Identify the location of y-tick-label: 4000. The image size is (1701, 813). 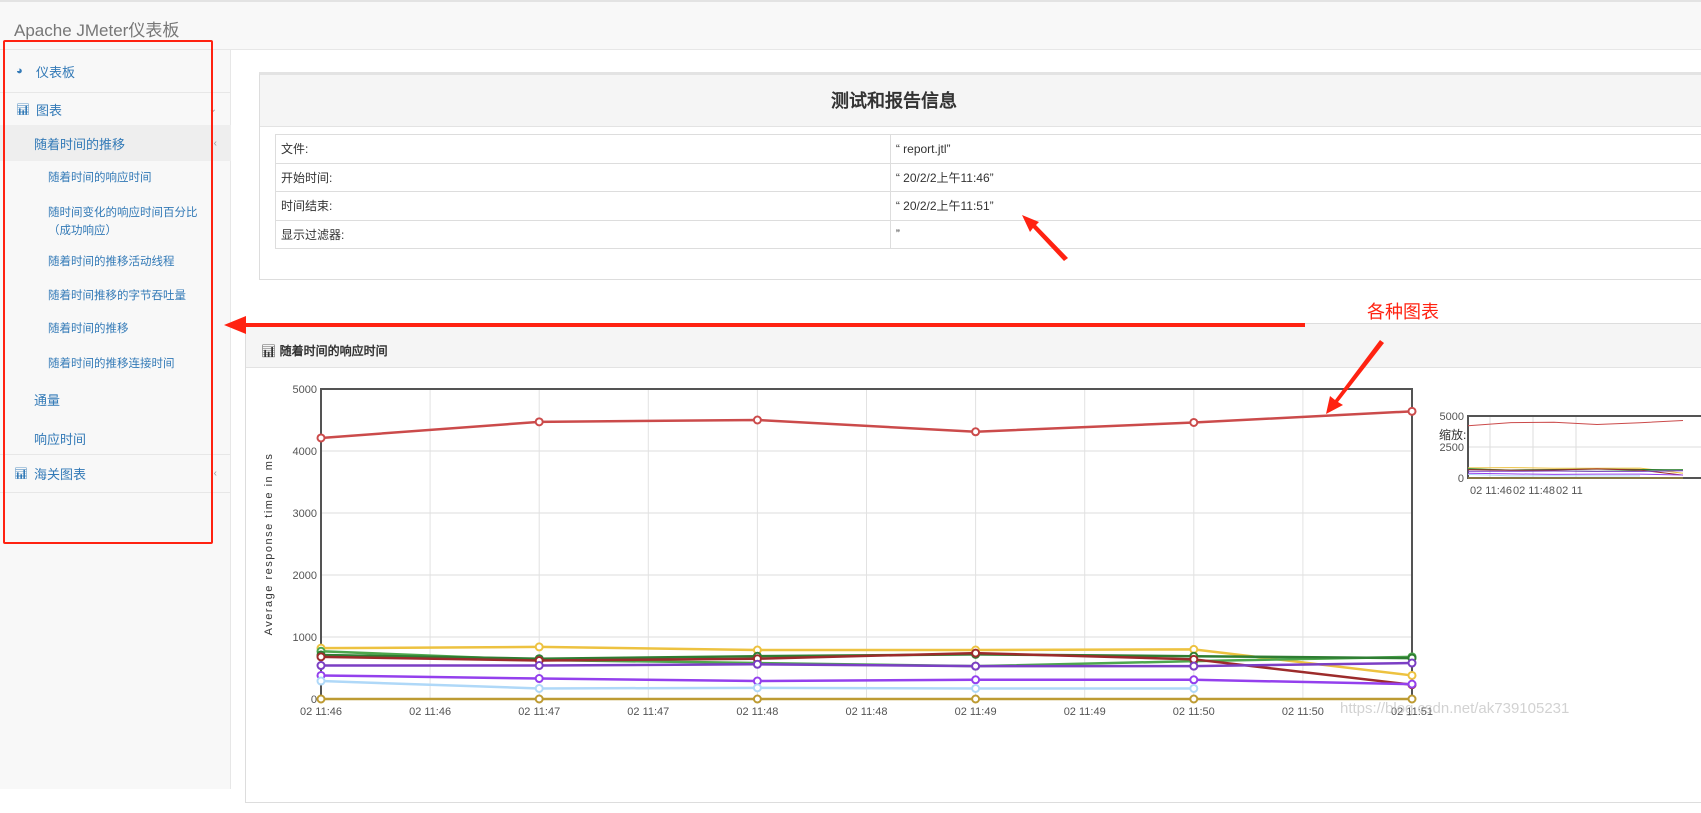
(305, 452).